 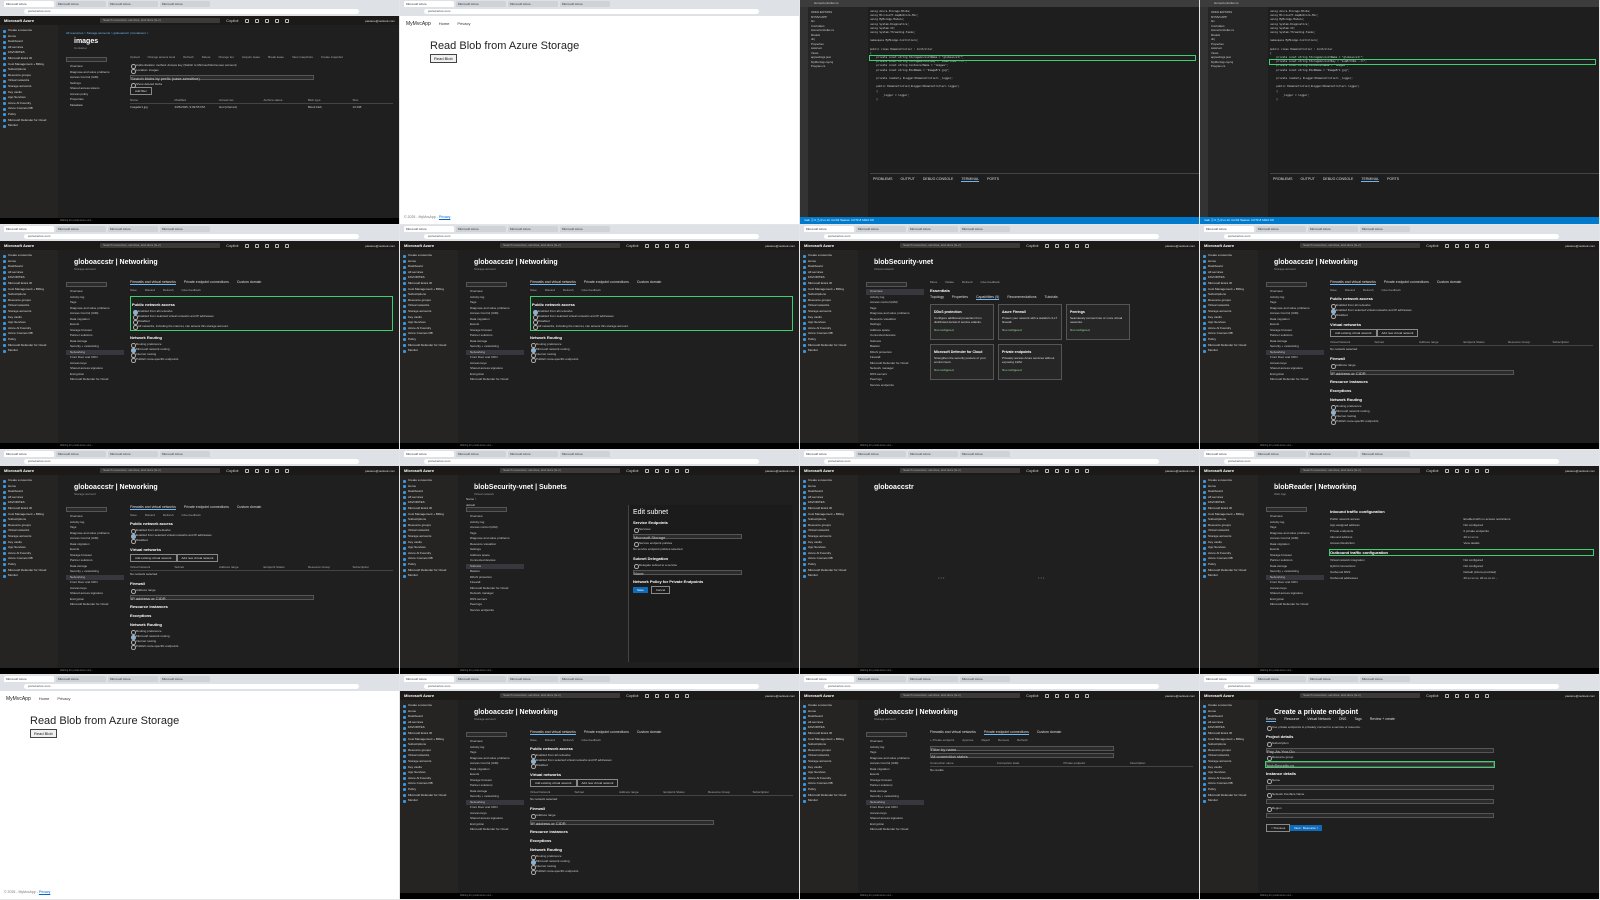 I want to click on column-header: Name, so click(x=150, y=100).